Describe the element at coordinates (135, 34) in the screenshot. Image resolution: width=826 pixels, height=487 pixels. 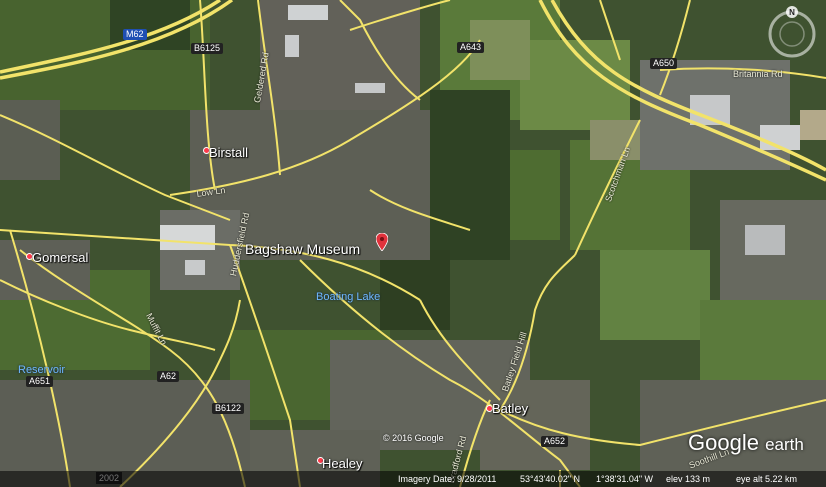
I see `road-shield-m62: M62` at that location.